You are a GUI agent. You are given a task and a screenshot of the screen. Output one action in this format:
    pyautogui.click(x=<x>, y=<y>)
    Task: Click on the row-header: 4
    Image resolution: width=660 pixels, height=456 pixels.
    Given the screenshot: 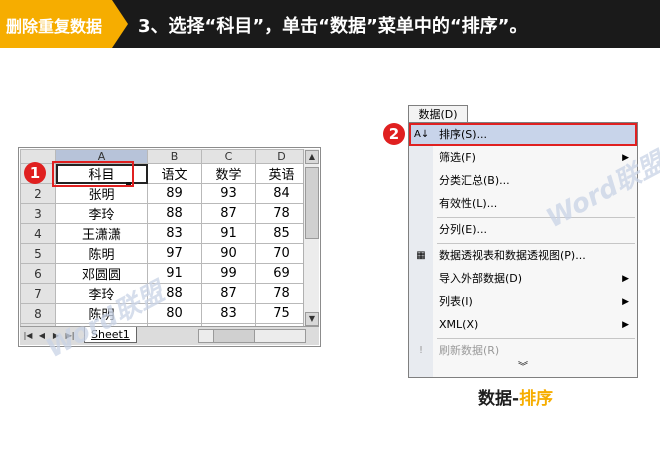 What is the action you would take?
    pyautogui.click(x=38, y=233)
    